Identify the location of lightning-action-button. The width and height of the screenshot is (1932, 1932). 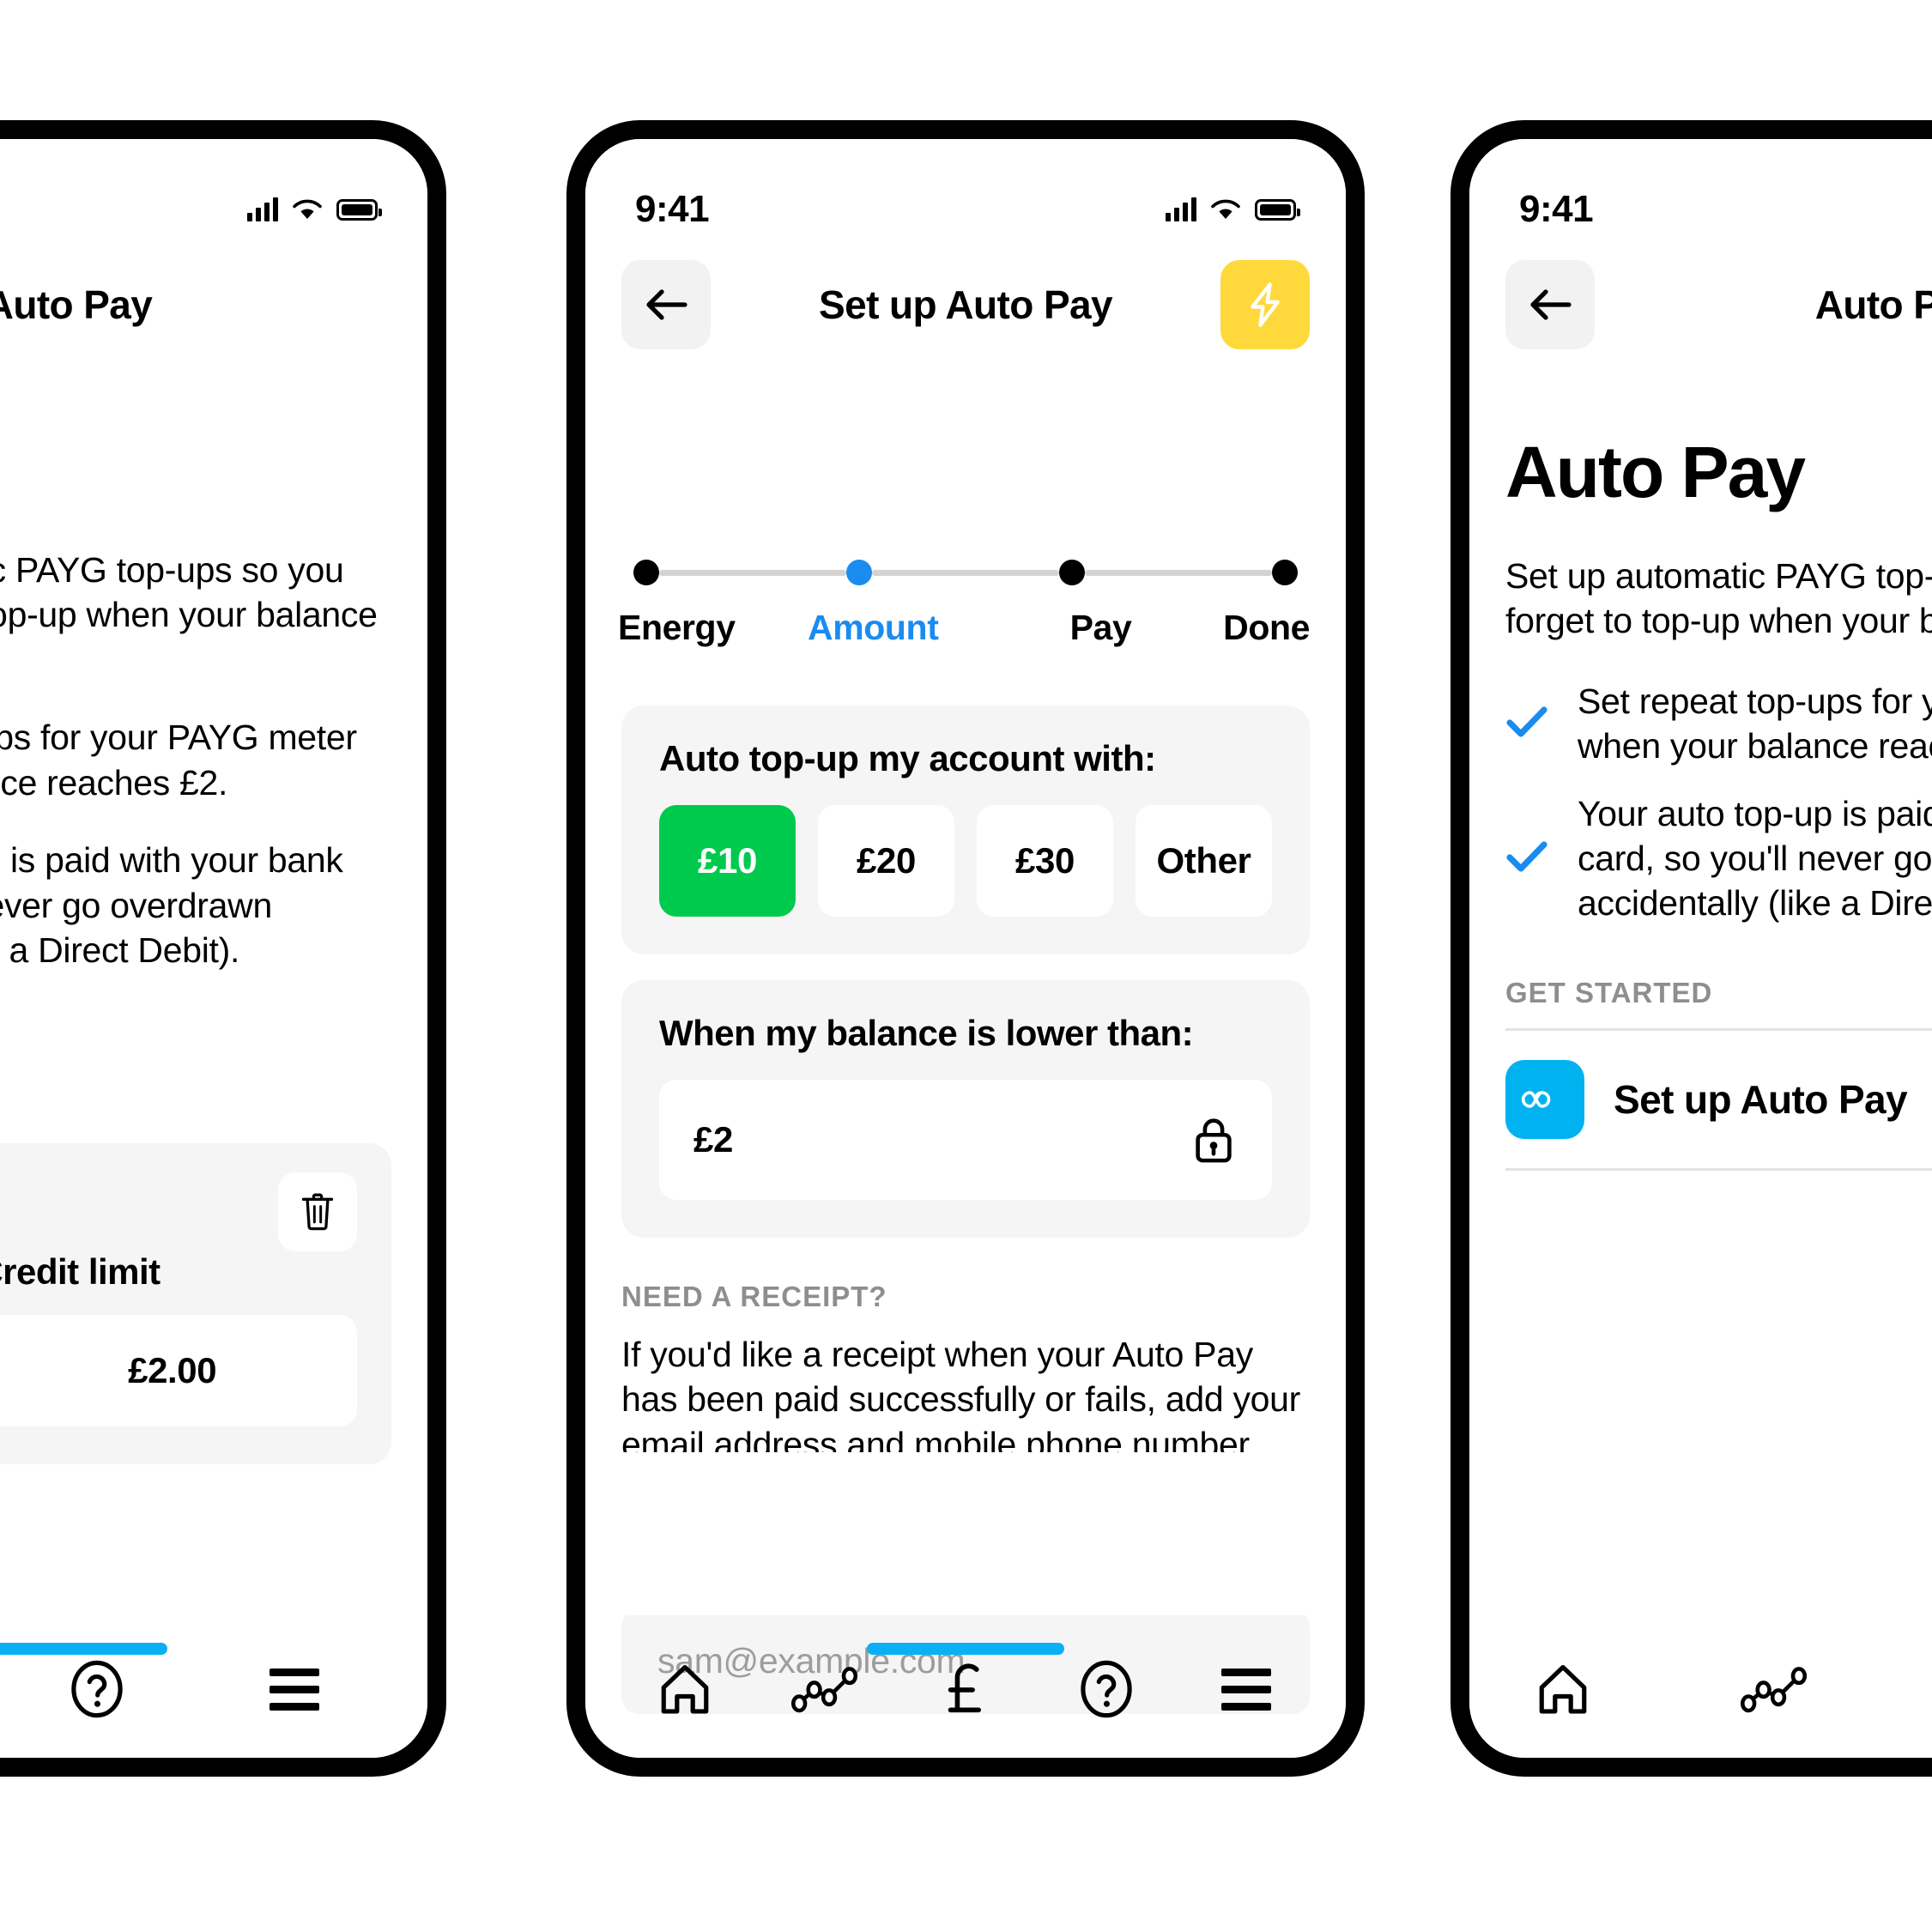
(1265, 304).